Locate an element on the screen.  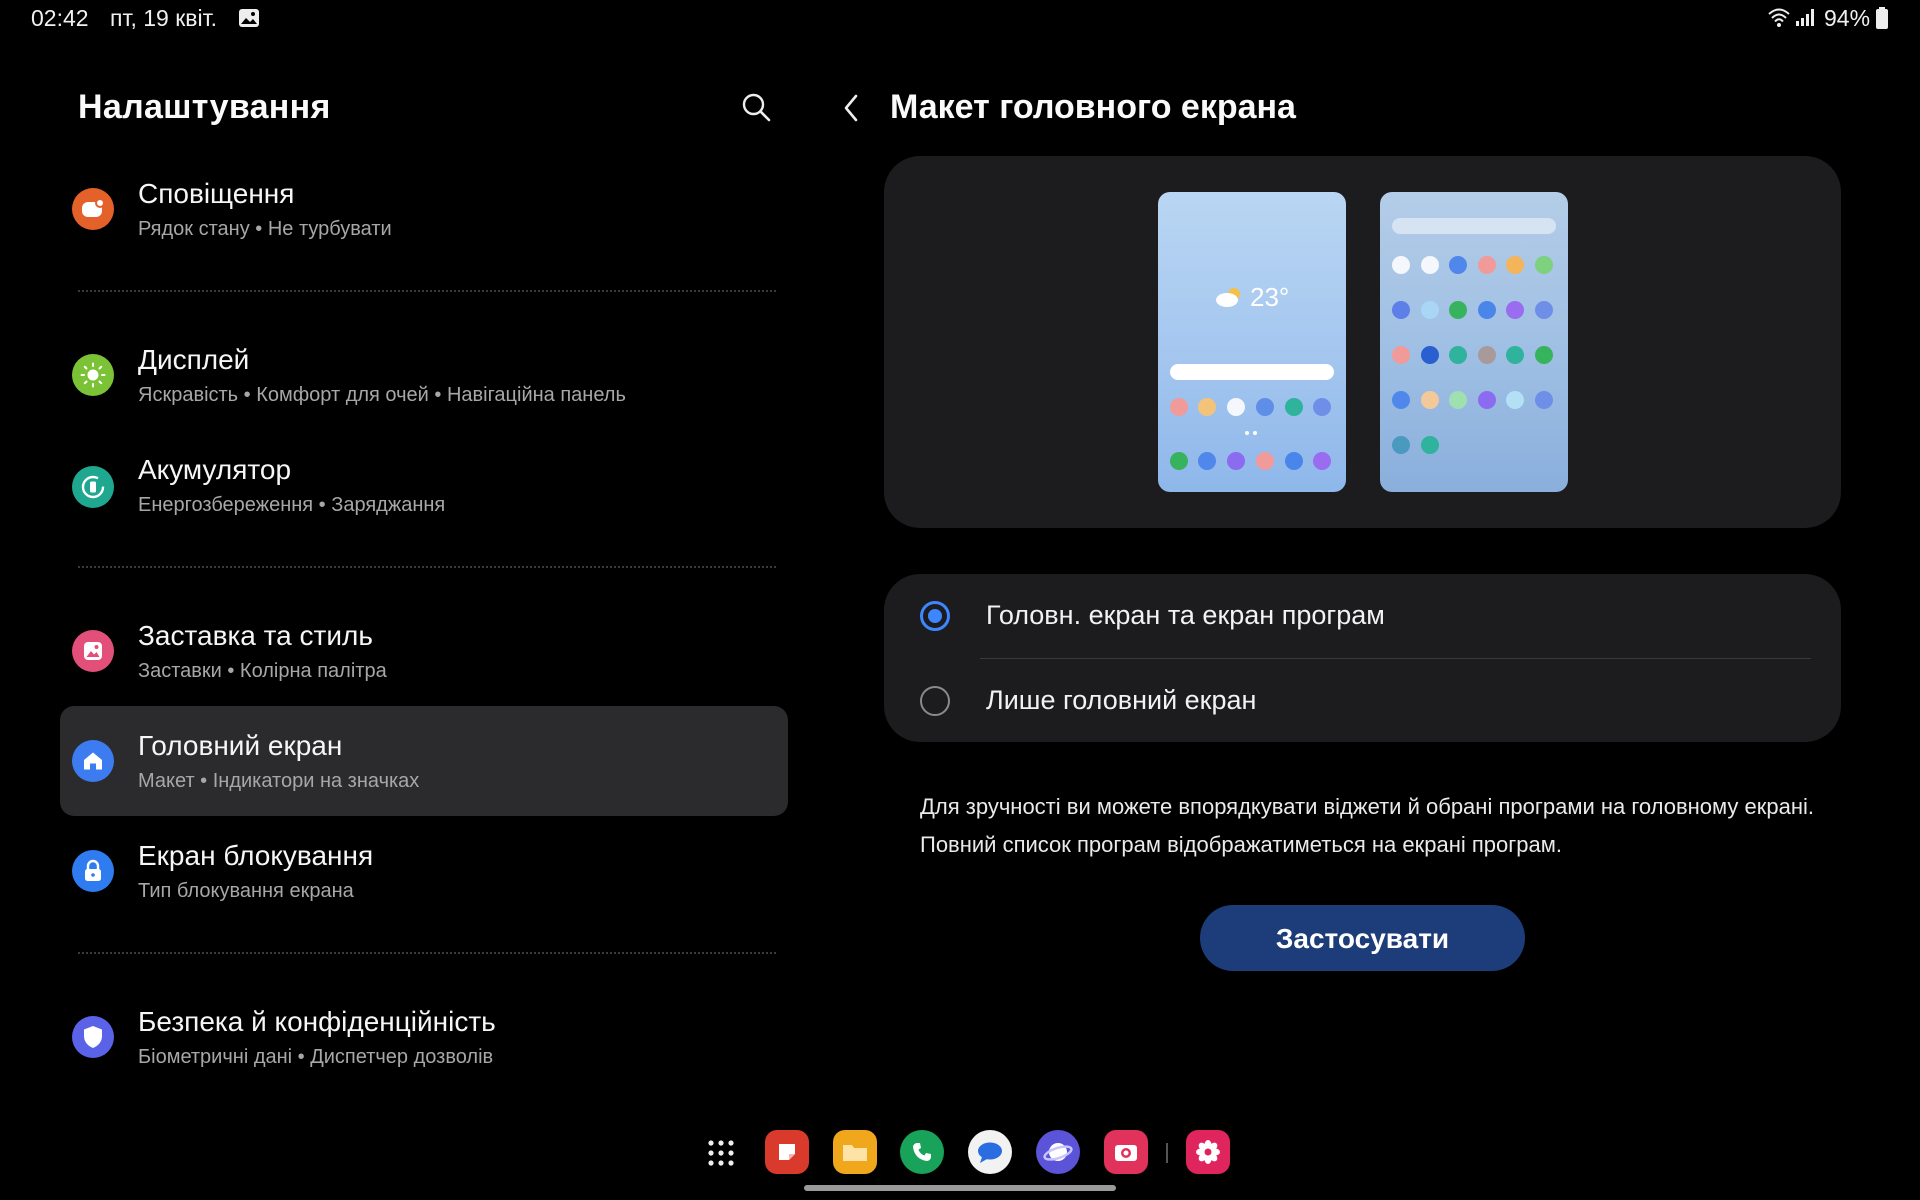
settings-item-battery: Акумулятор Енергозбереження • Заряджання is located at coordinates (424, 487).